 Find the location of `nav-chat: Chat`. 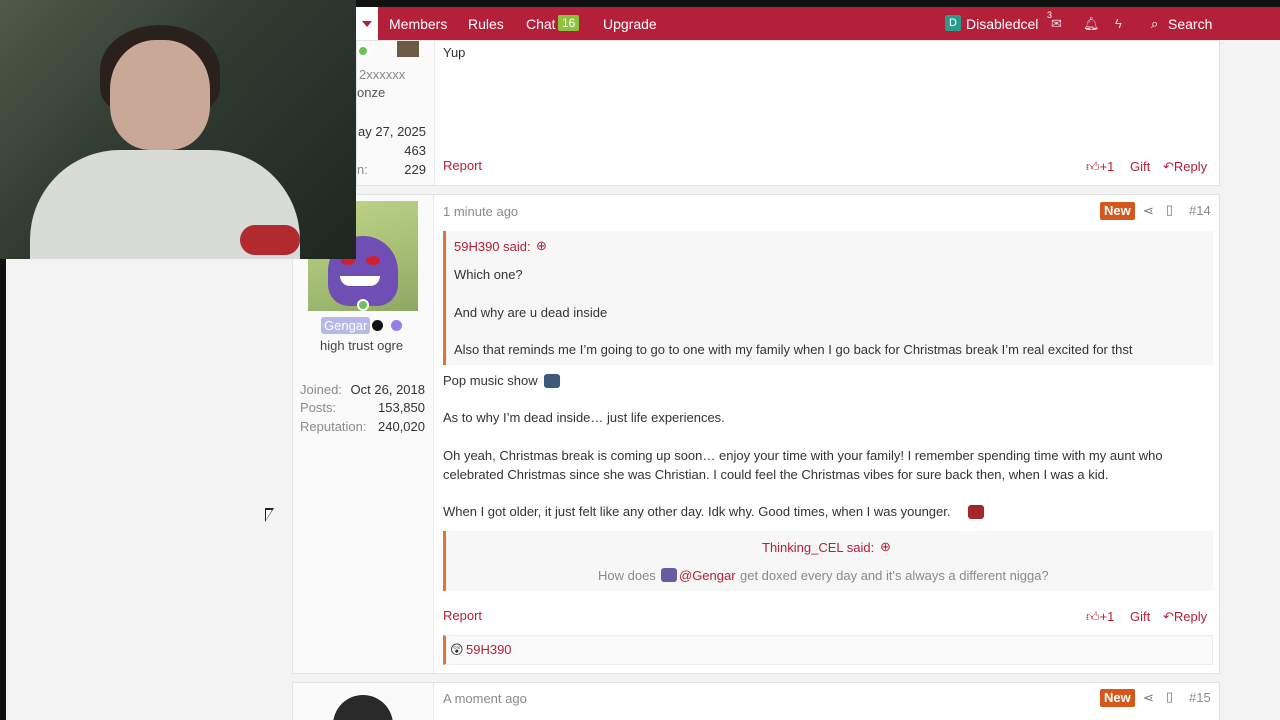

nav-chat: Chat is located at coordinates (541, 24).